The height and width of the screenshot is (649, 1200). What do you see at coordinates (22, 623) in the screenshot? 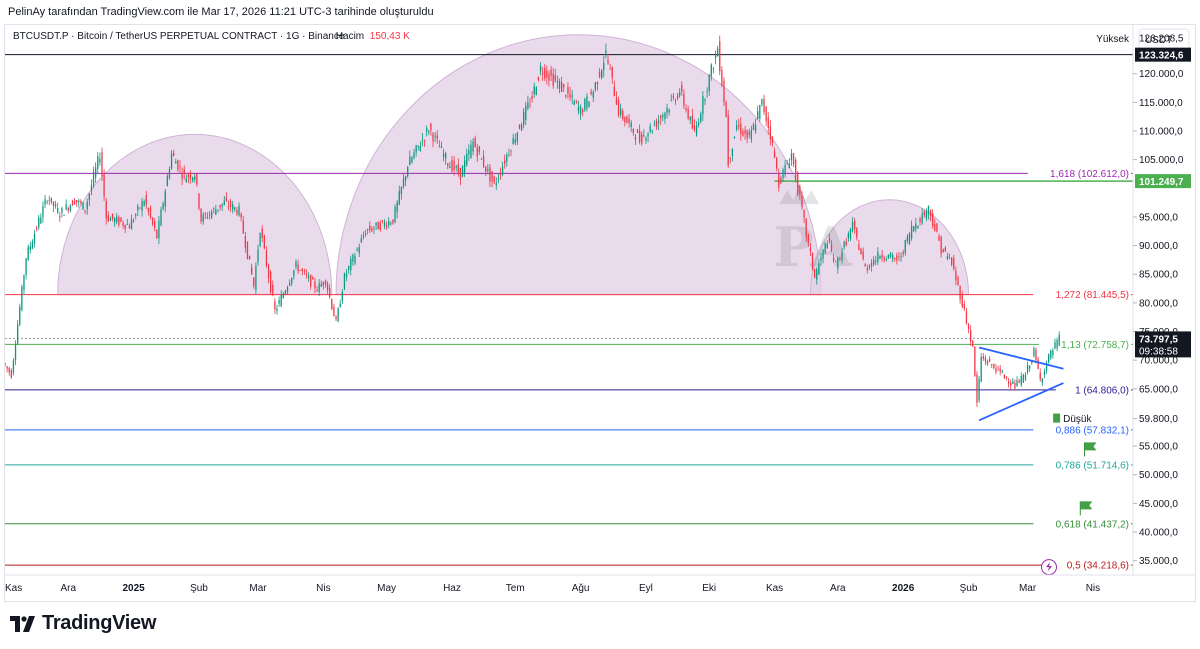
I see `tradingview-logo-icon` at bounding box center [22, 623].